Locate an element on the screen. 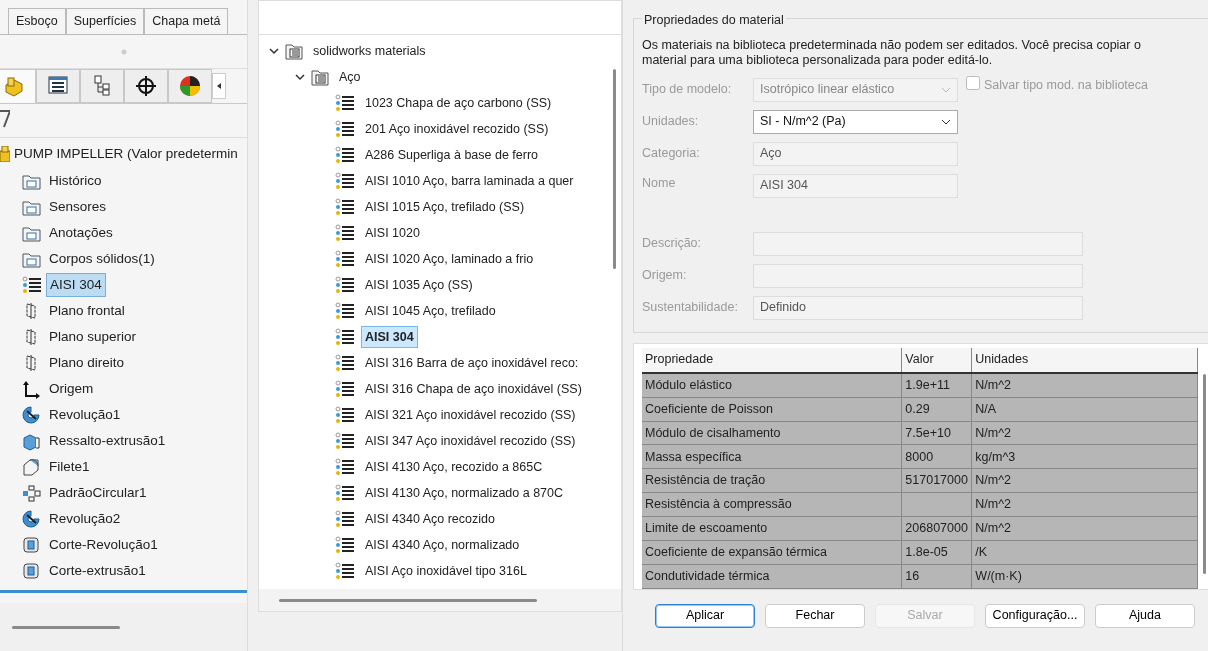 The width and height of the screenshot is (1208, 651). tree-item: Corte-Revolução1 is located at coordinates (103, 545).